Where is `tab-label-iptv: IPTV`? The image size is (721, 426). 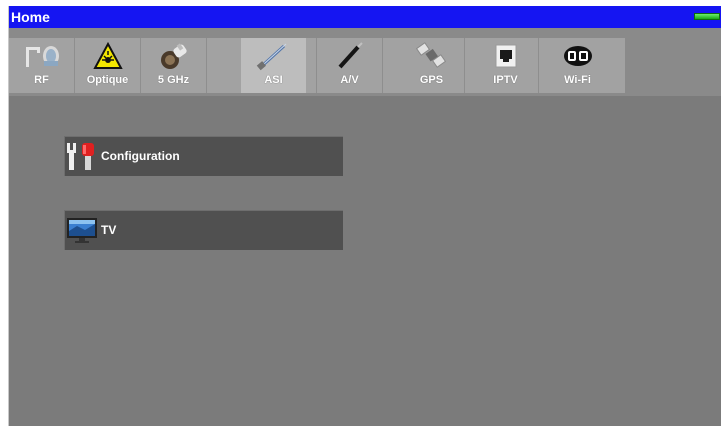
tab-label-iptv: IPTV is located at coordinates (505, 80).